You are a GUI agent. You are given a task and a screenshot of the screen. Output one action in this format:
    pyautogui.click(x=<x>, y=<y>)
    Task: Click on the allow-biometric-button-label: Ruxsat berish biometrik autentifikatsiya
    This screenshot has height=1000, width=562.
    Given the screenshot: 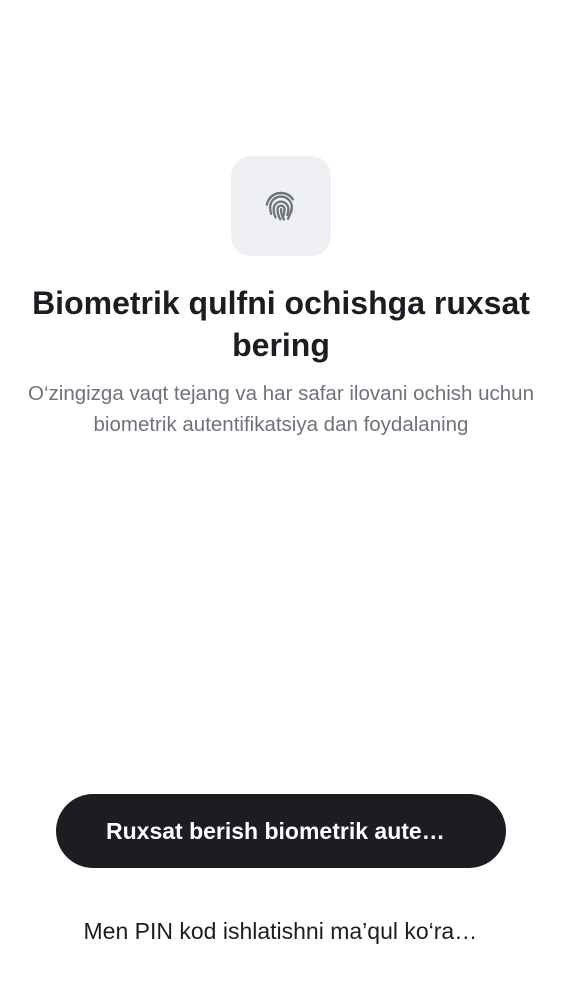 What is the action you would take?
    pyautogui.click(x=281, y=830)
    